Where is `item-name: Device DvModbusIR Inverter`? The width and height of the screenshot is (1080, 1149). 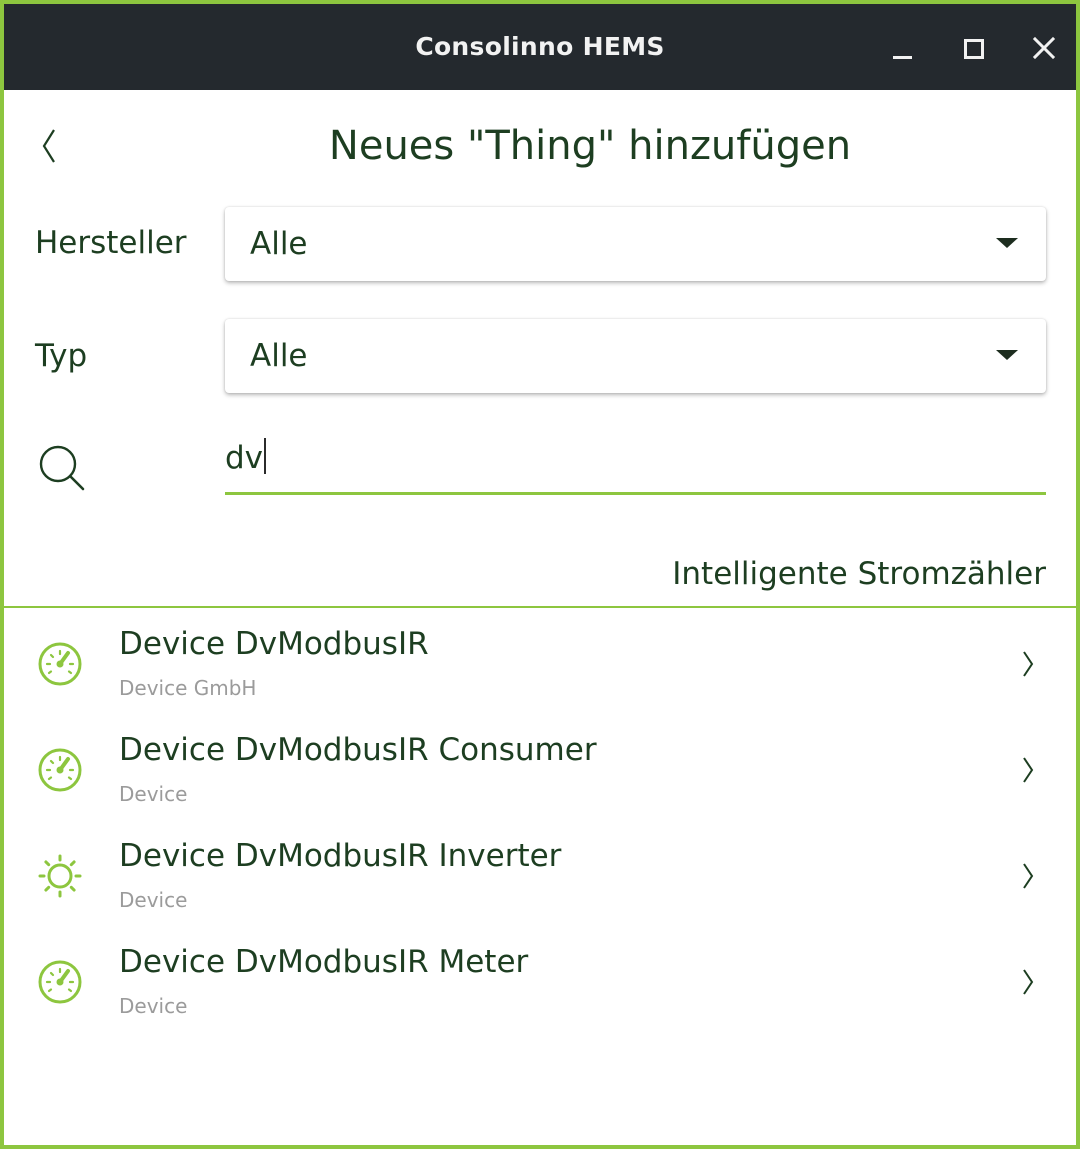
item-name: Device DvModbusIR Inverter is located at coordinates (340, 856).